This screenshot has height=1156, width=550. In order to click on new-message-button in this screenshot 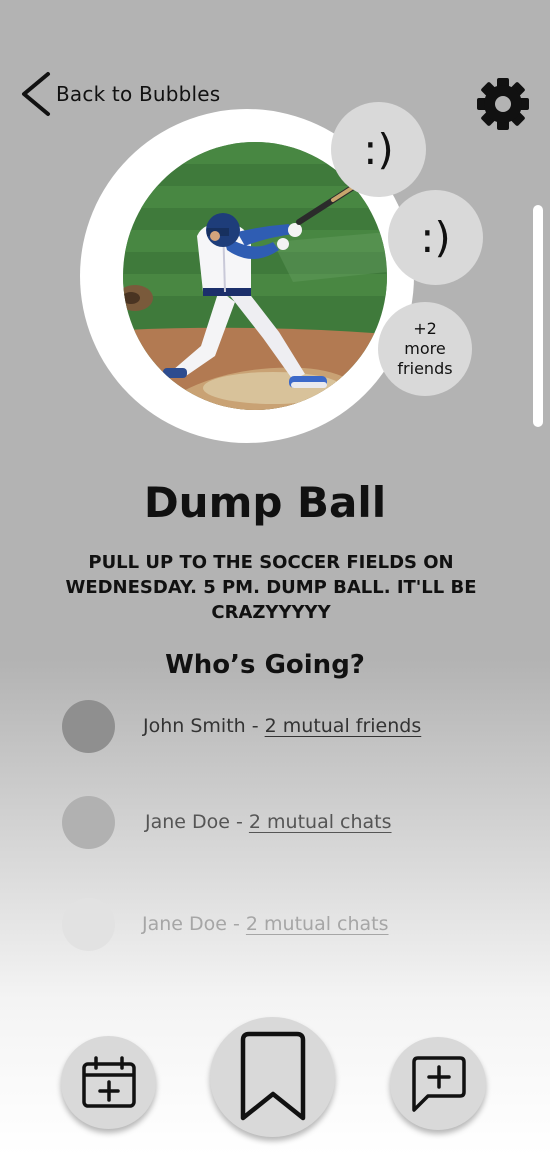, I will do `click(438, 1083)`.